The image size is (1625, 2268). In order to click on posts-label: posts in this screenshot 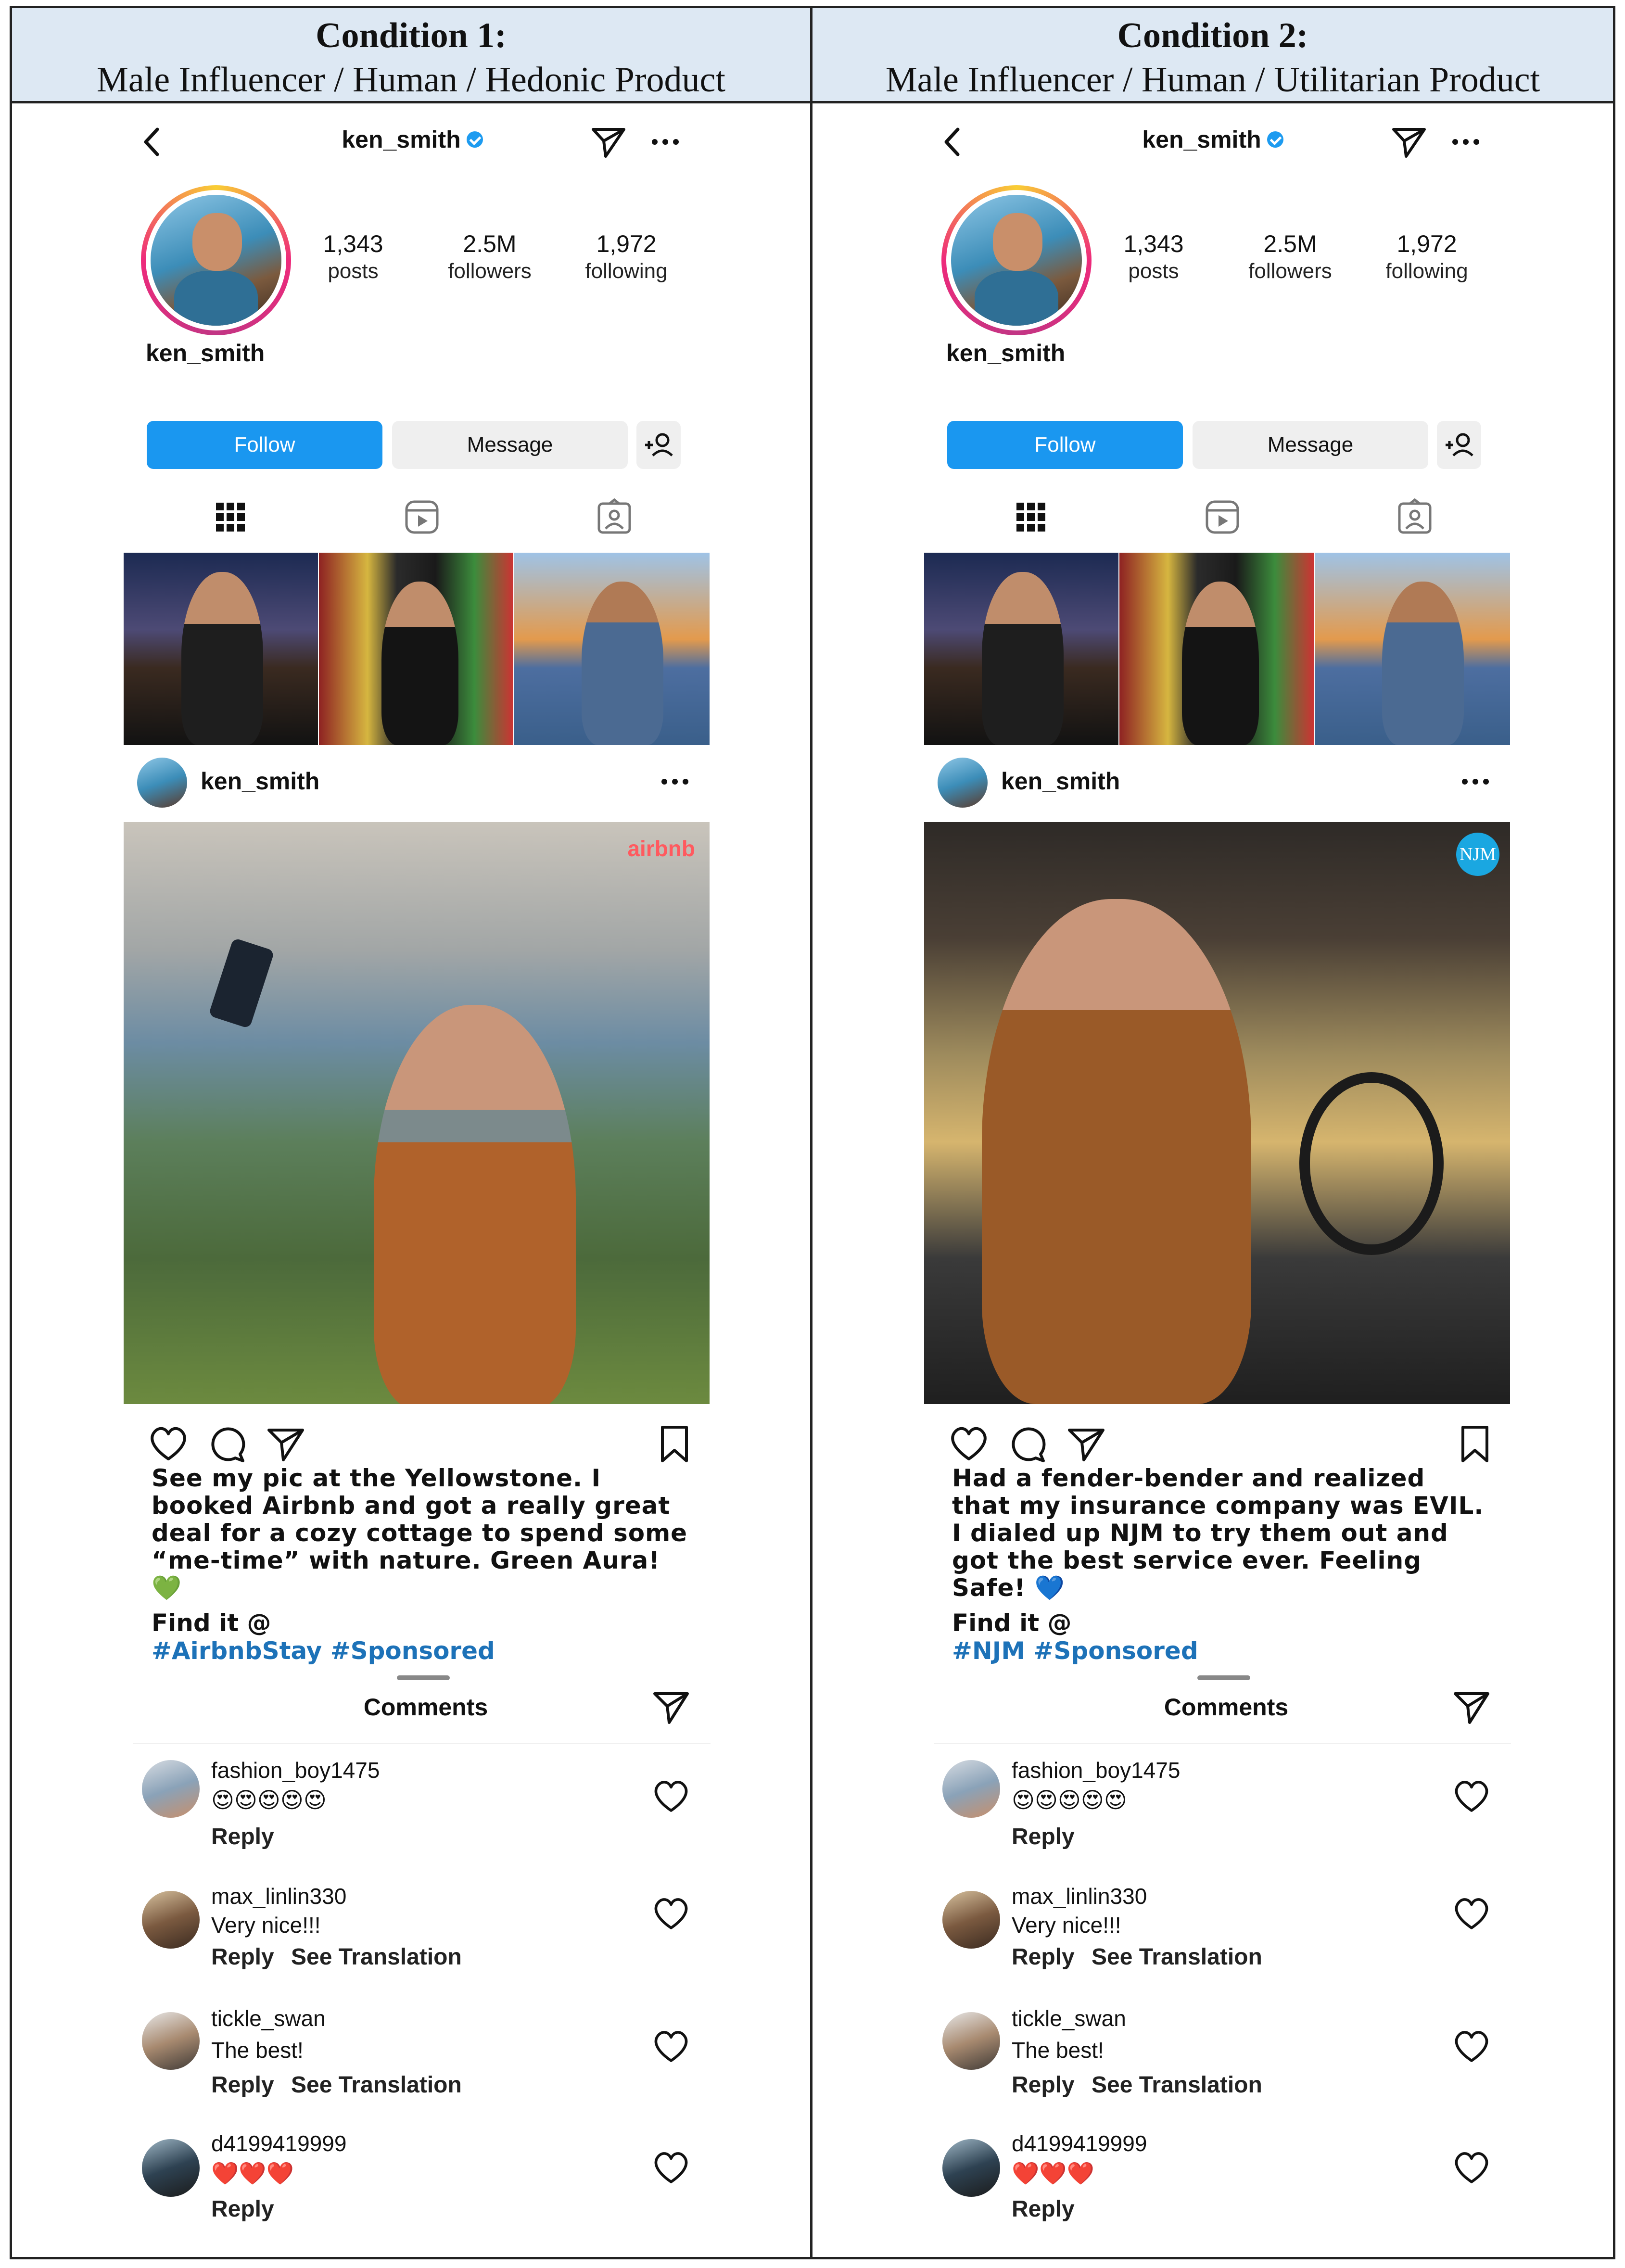, I will do `click(1153, 271)`.